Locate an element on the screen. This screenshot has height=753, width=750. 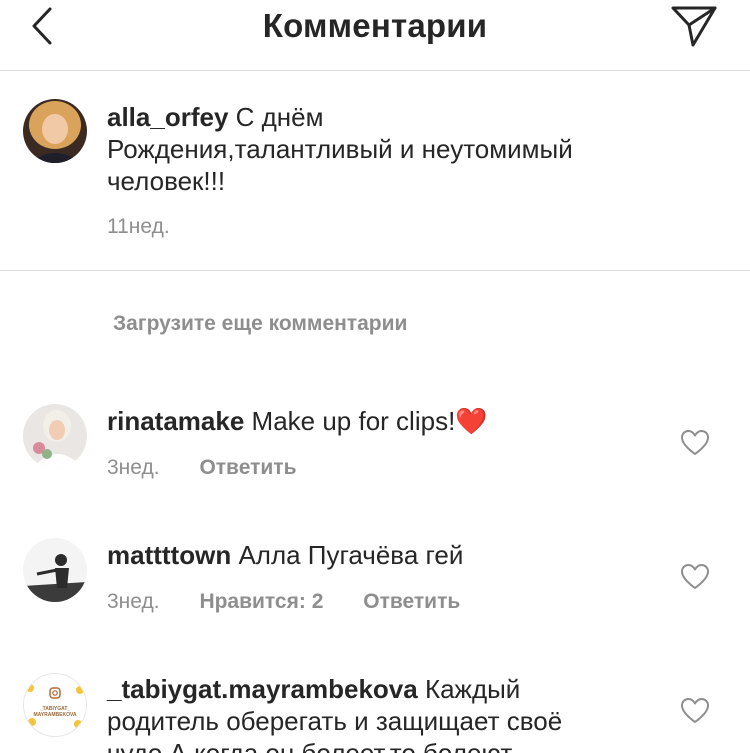
caption-text-line3: человек!!! is located at coordinates (166, 181).